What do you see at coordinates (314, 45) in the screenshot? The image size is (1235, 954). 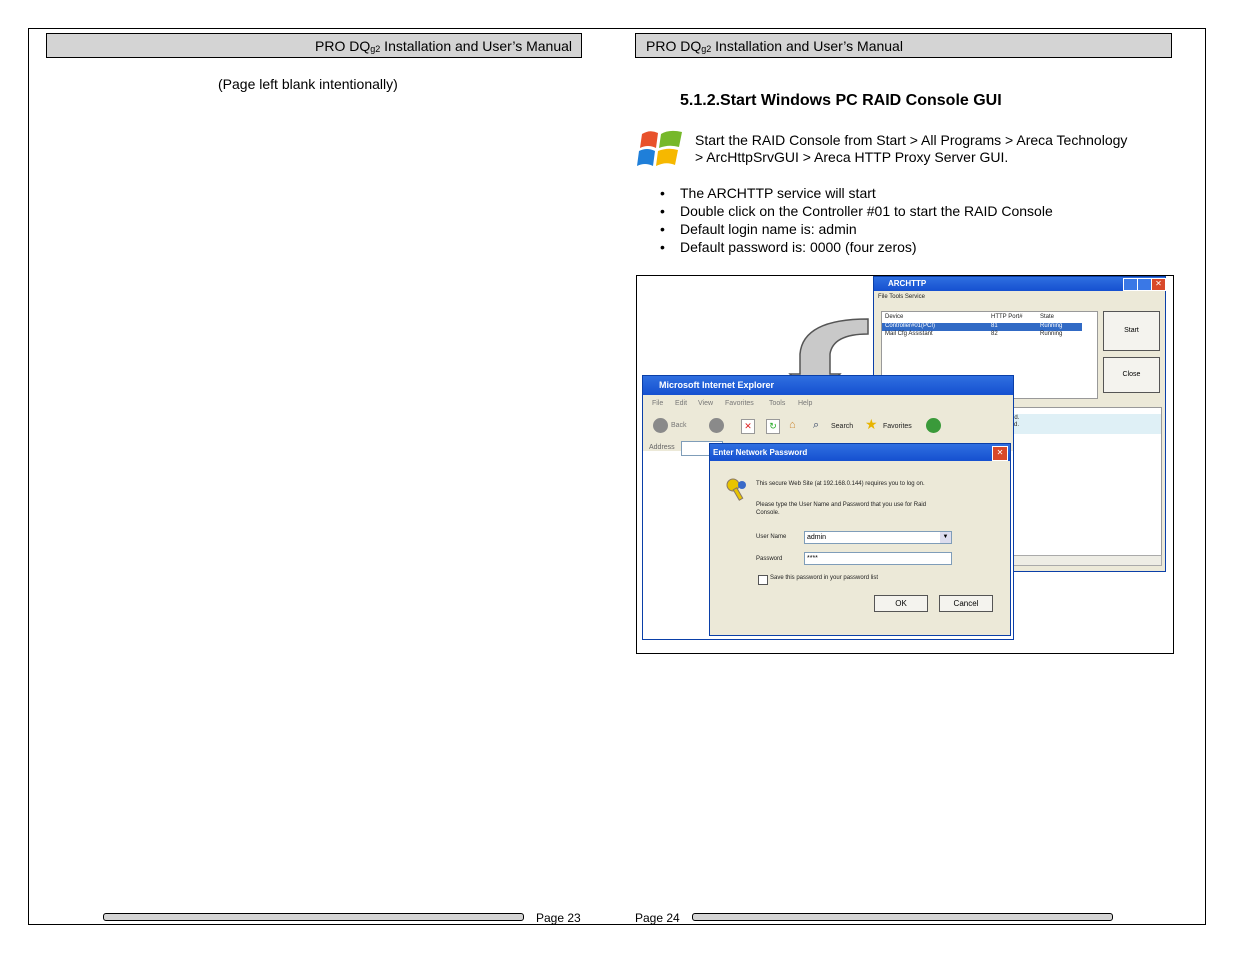 I see `left-page-header: PRO DQg2 Installation and User’s Manual` at bounding box center [314, 45].